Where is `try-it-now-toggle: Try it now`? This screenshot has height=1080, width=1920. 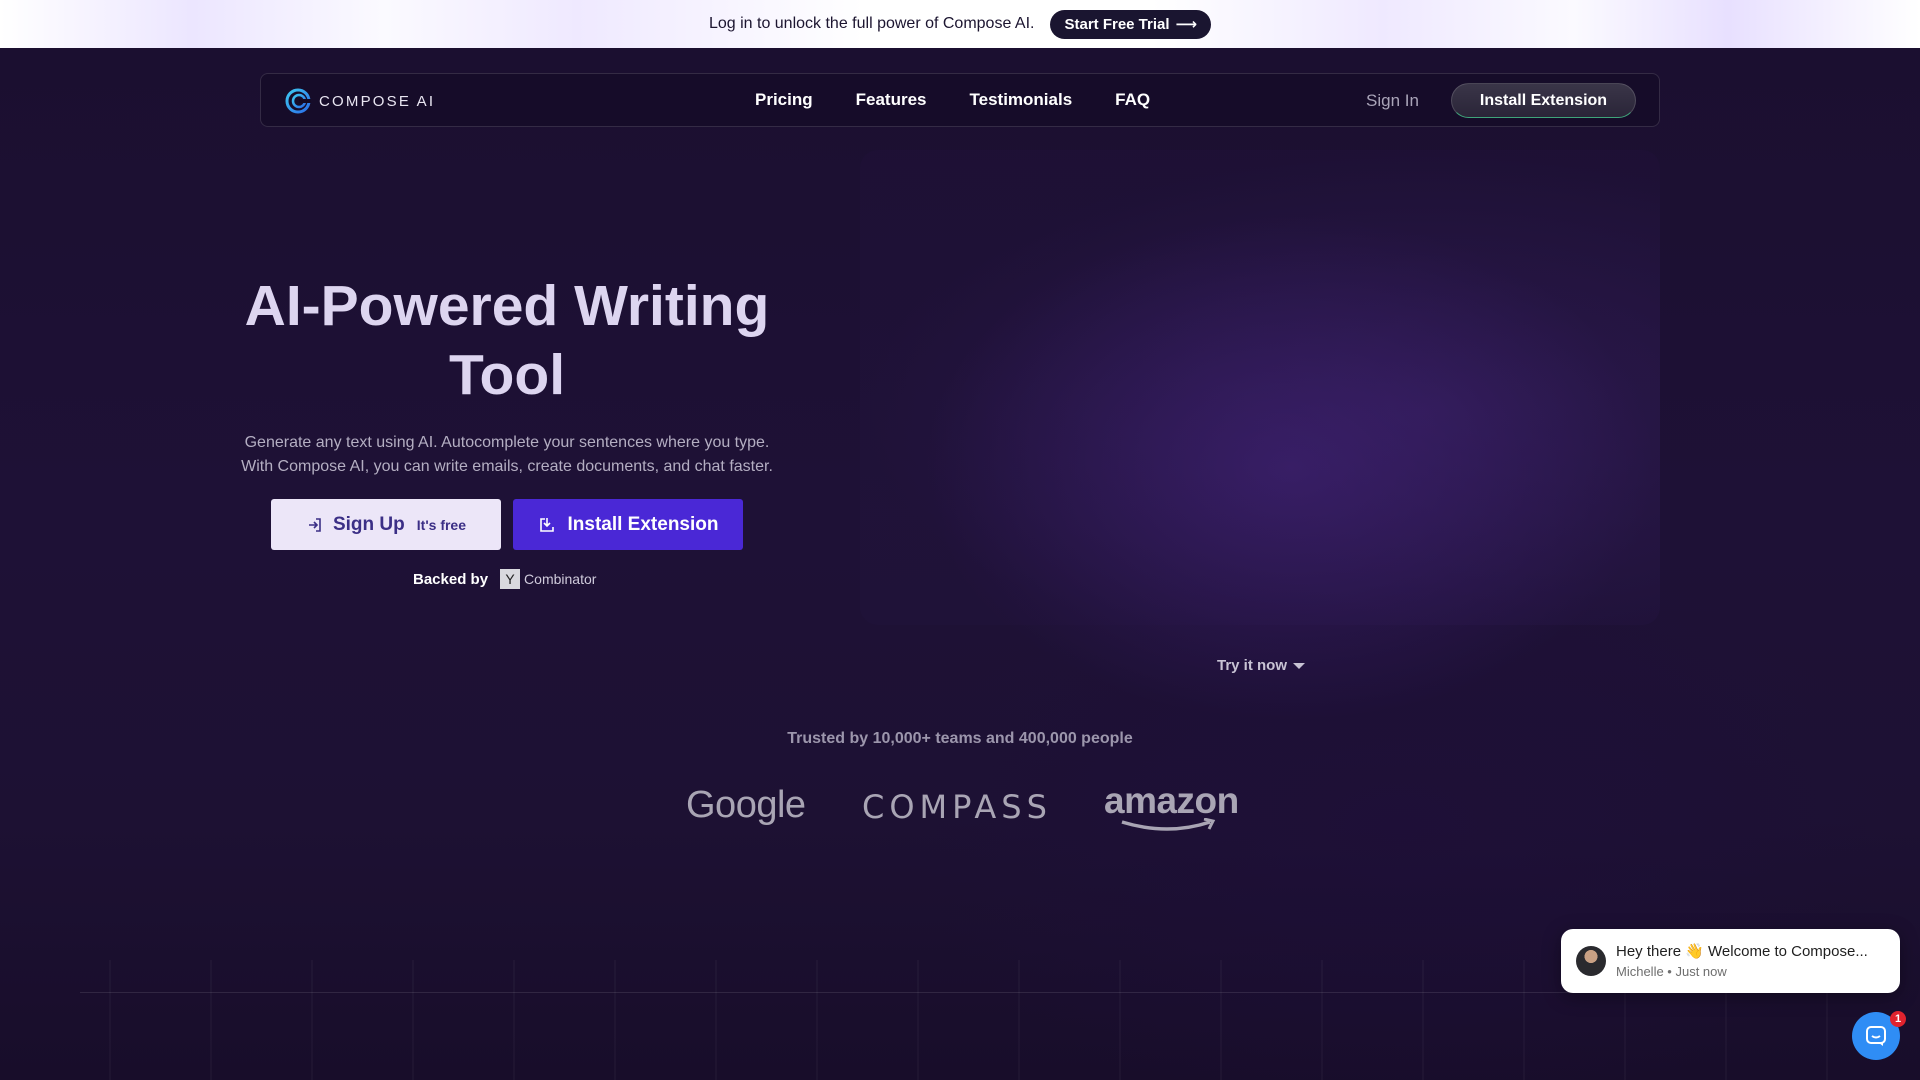 try-it-now-toggle: Try it now is located at coordinates (1261, 665).